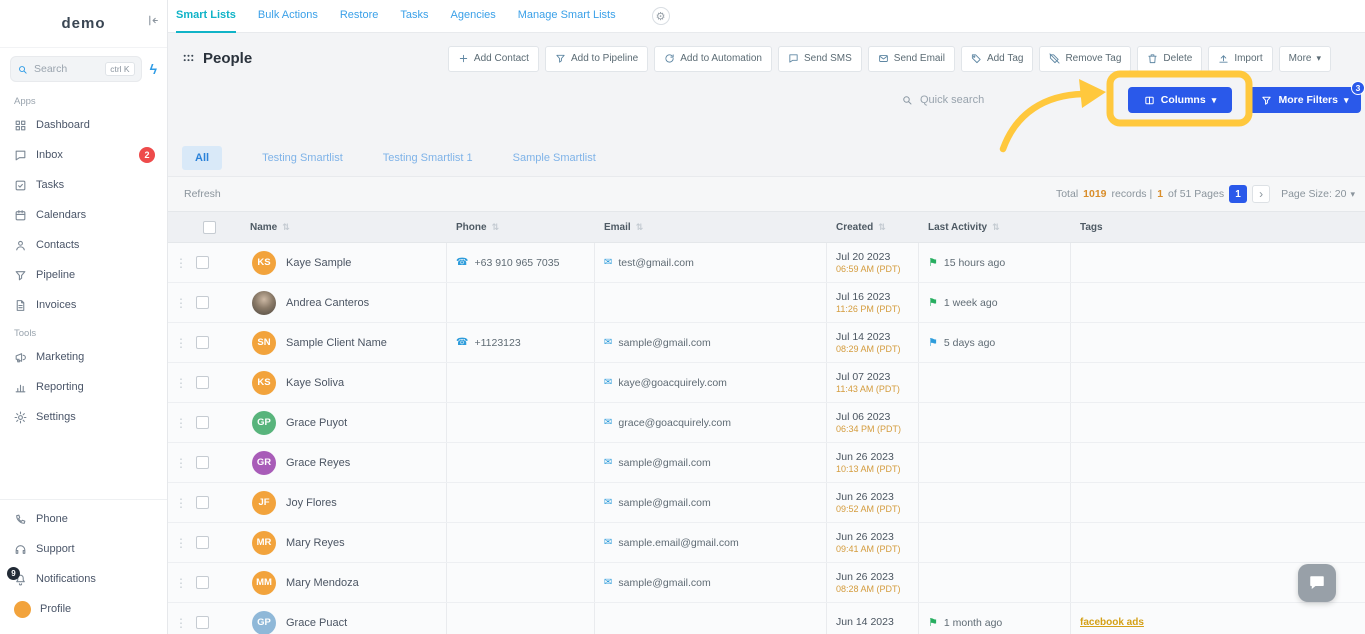 This screenshot has width=1365, height=634. What do you see at coordinates (318, 463) in the screenshot?
I see `contact-name: Grace Reyes` at bounding box center [318, 463].